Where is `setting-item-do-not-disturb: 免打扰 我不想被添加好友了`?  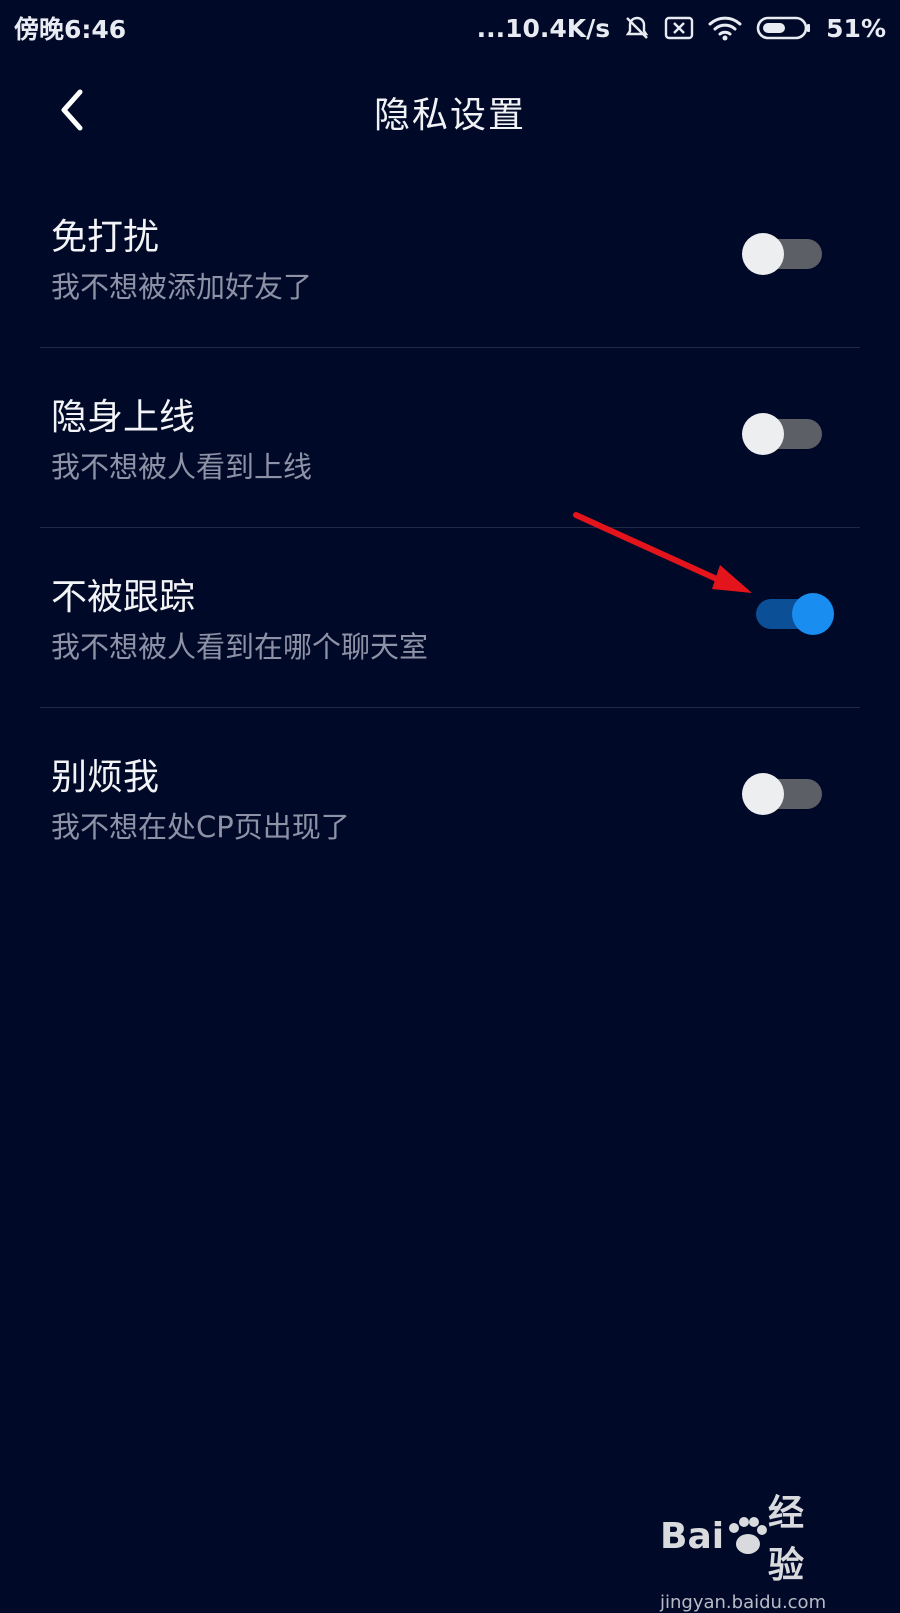 setting-item-do-not-disturb: 免打扰 我不想被添加好友了 is located at coordinates (450, 258).